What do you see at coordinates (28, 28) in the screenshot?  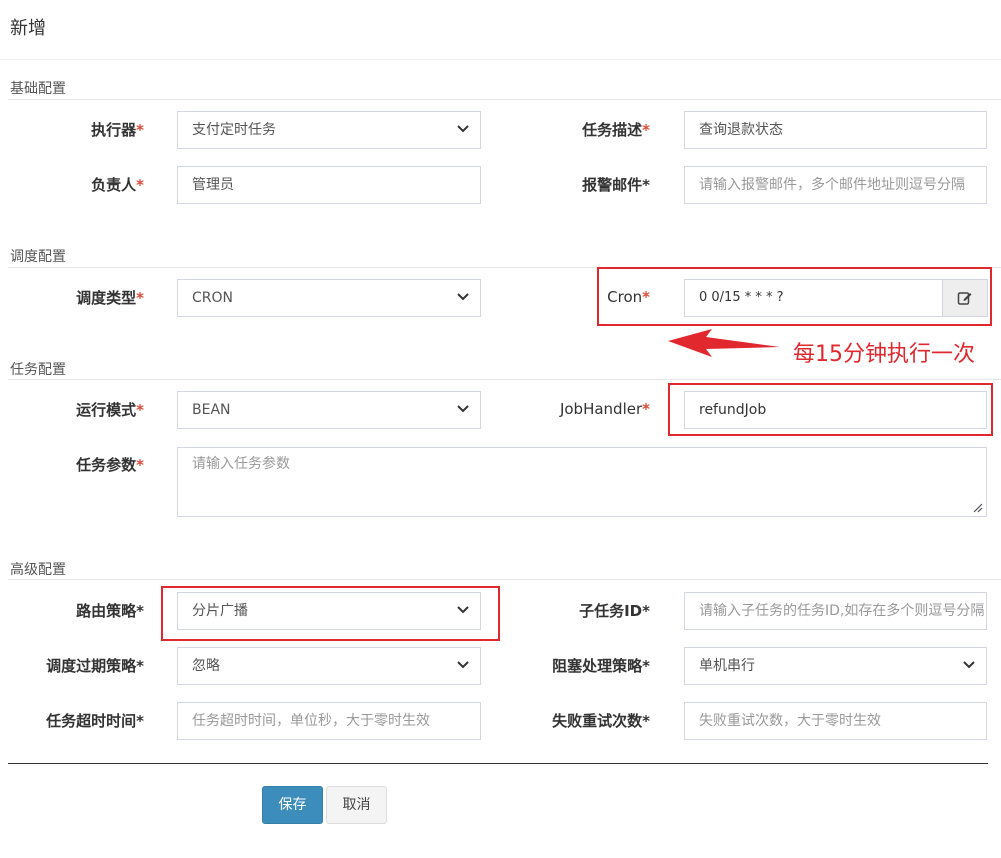 I see `modal-title: 新增` at bounding box center [28, 28].